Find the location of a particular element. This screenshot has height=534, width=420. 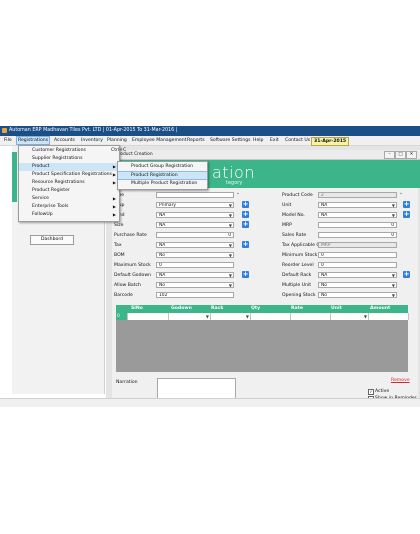

allow-batch-value: No is located at coordinates (162, 285).